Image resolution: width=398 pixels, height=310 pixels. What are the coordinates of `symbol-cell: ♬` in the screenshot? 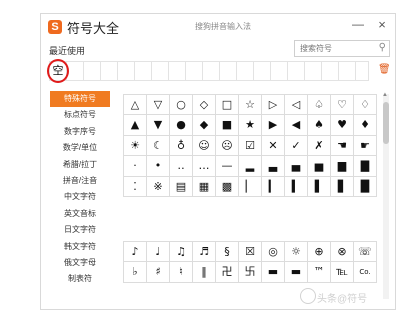 It's located at (204, 252).